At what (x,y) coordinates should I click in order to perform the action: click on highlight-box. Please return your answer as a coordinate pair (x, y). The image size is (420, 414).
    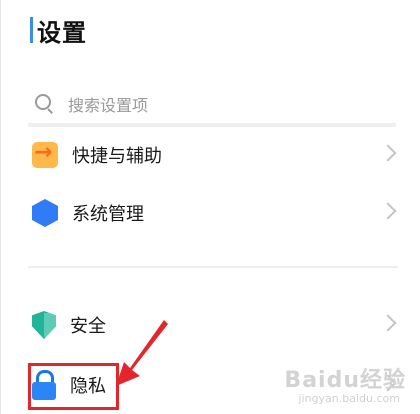
    Looking at the image, I should click on (73, 386).